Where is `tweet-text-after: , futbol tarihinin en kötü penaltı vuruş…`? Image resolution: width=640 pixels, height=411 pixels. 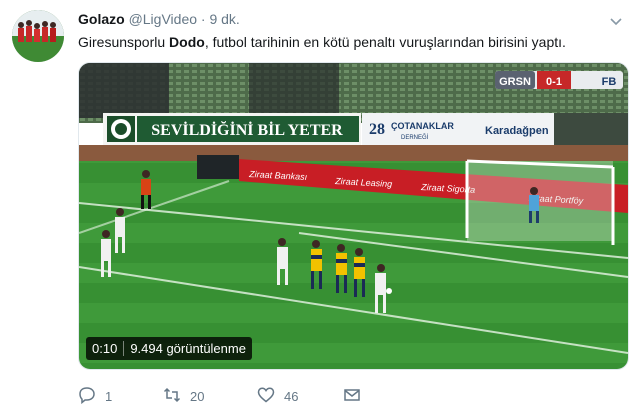 tweet-text-after: , futbol tarihinin en kötü penaltı vuruş… is located at coordinates (385, 42).